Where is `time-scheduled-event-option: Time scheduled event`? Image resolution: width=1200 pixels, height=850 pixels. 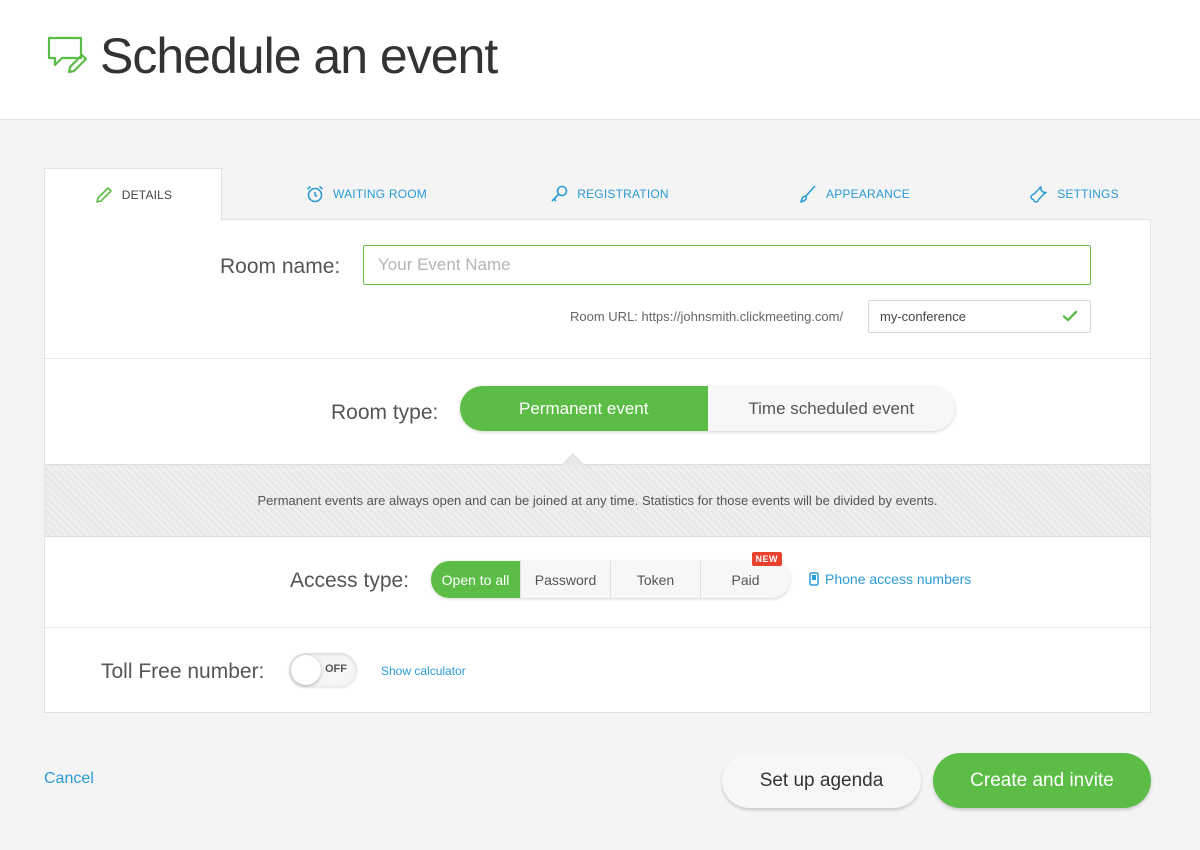 time-scheduled-event-option: Time scheduled event is located at coordinates (832, 408).